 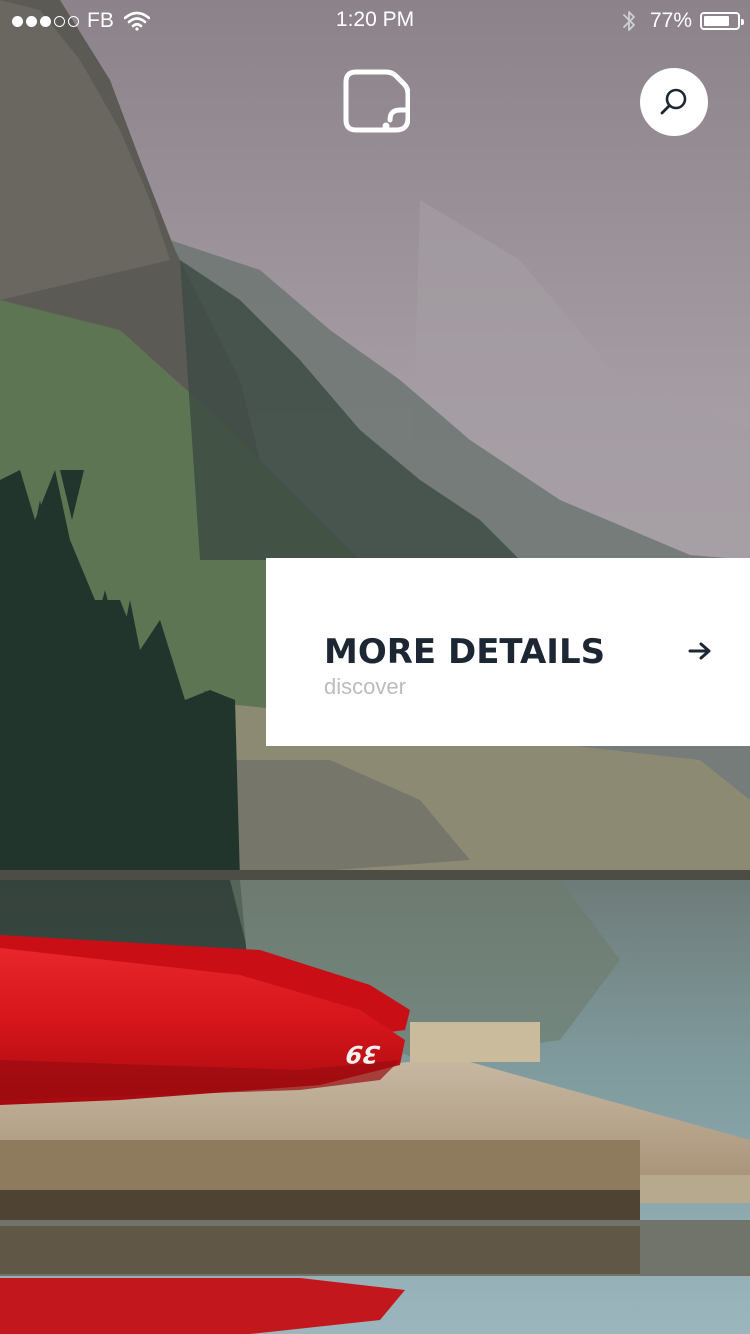 I want to click on battery-tip, so click(x=742, y=22).